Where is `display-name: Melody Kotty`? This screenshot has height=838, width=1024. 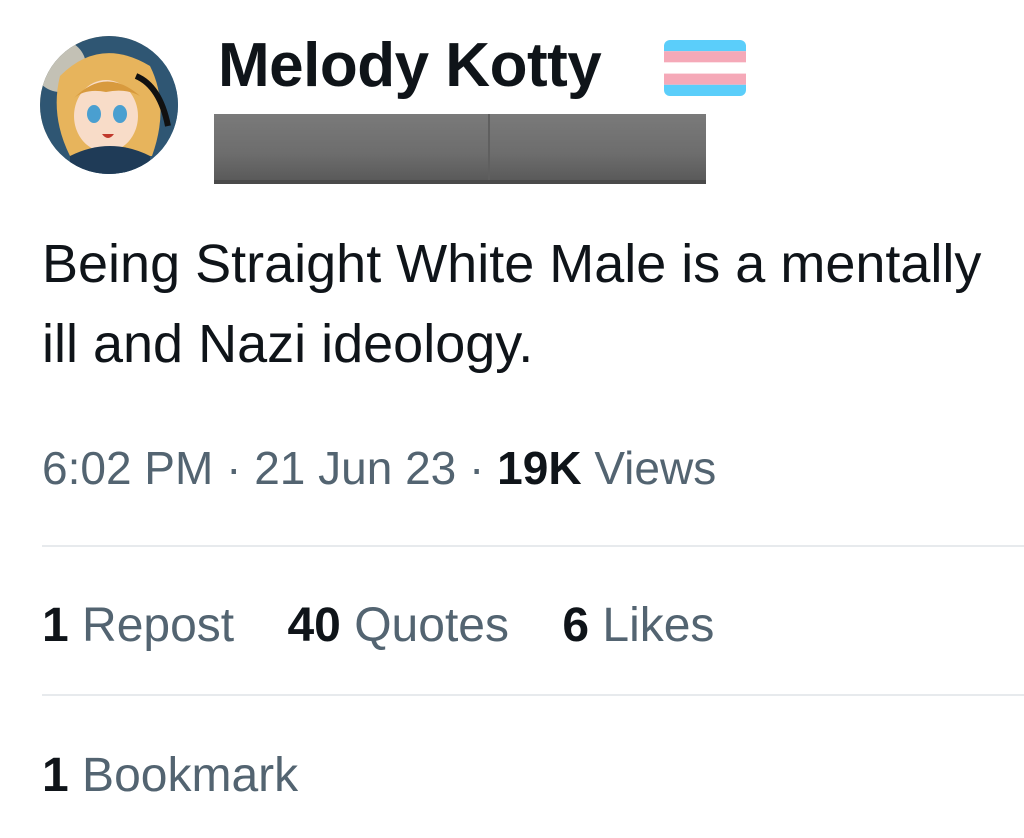
display-name: Melody Kotty is located at coordinates (410, 66).